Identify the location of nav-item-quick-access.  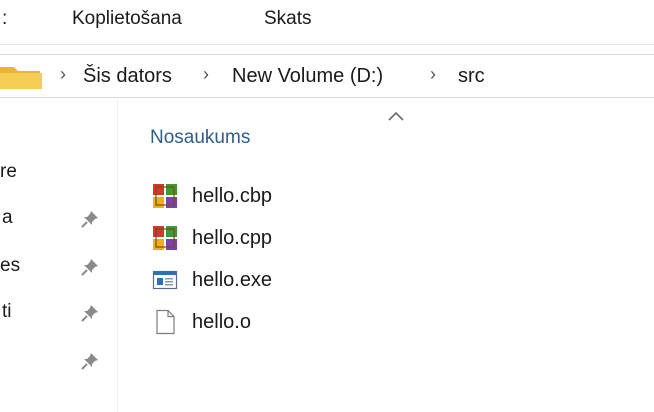
(58, 361).